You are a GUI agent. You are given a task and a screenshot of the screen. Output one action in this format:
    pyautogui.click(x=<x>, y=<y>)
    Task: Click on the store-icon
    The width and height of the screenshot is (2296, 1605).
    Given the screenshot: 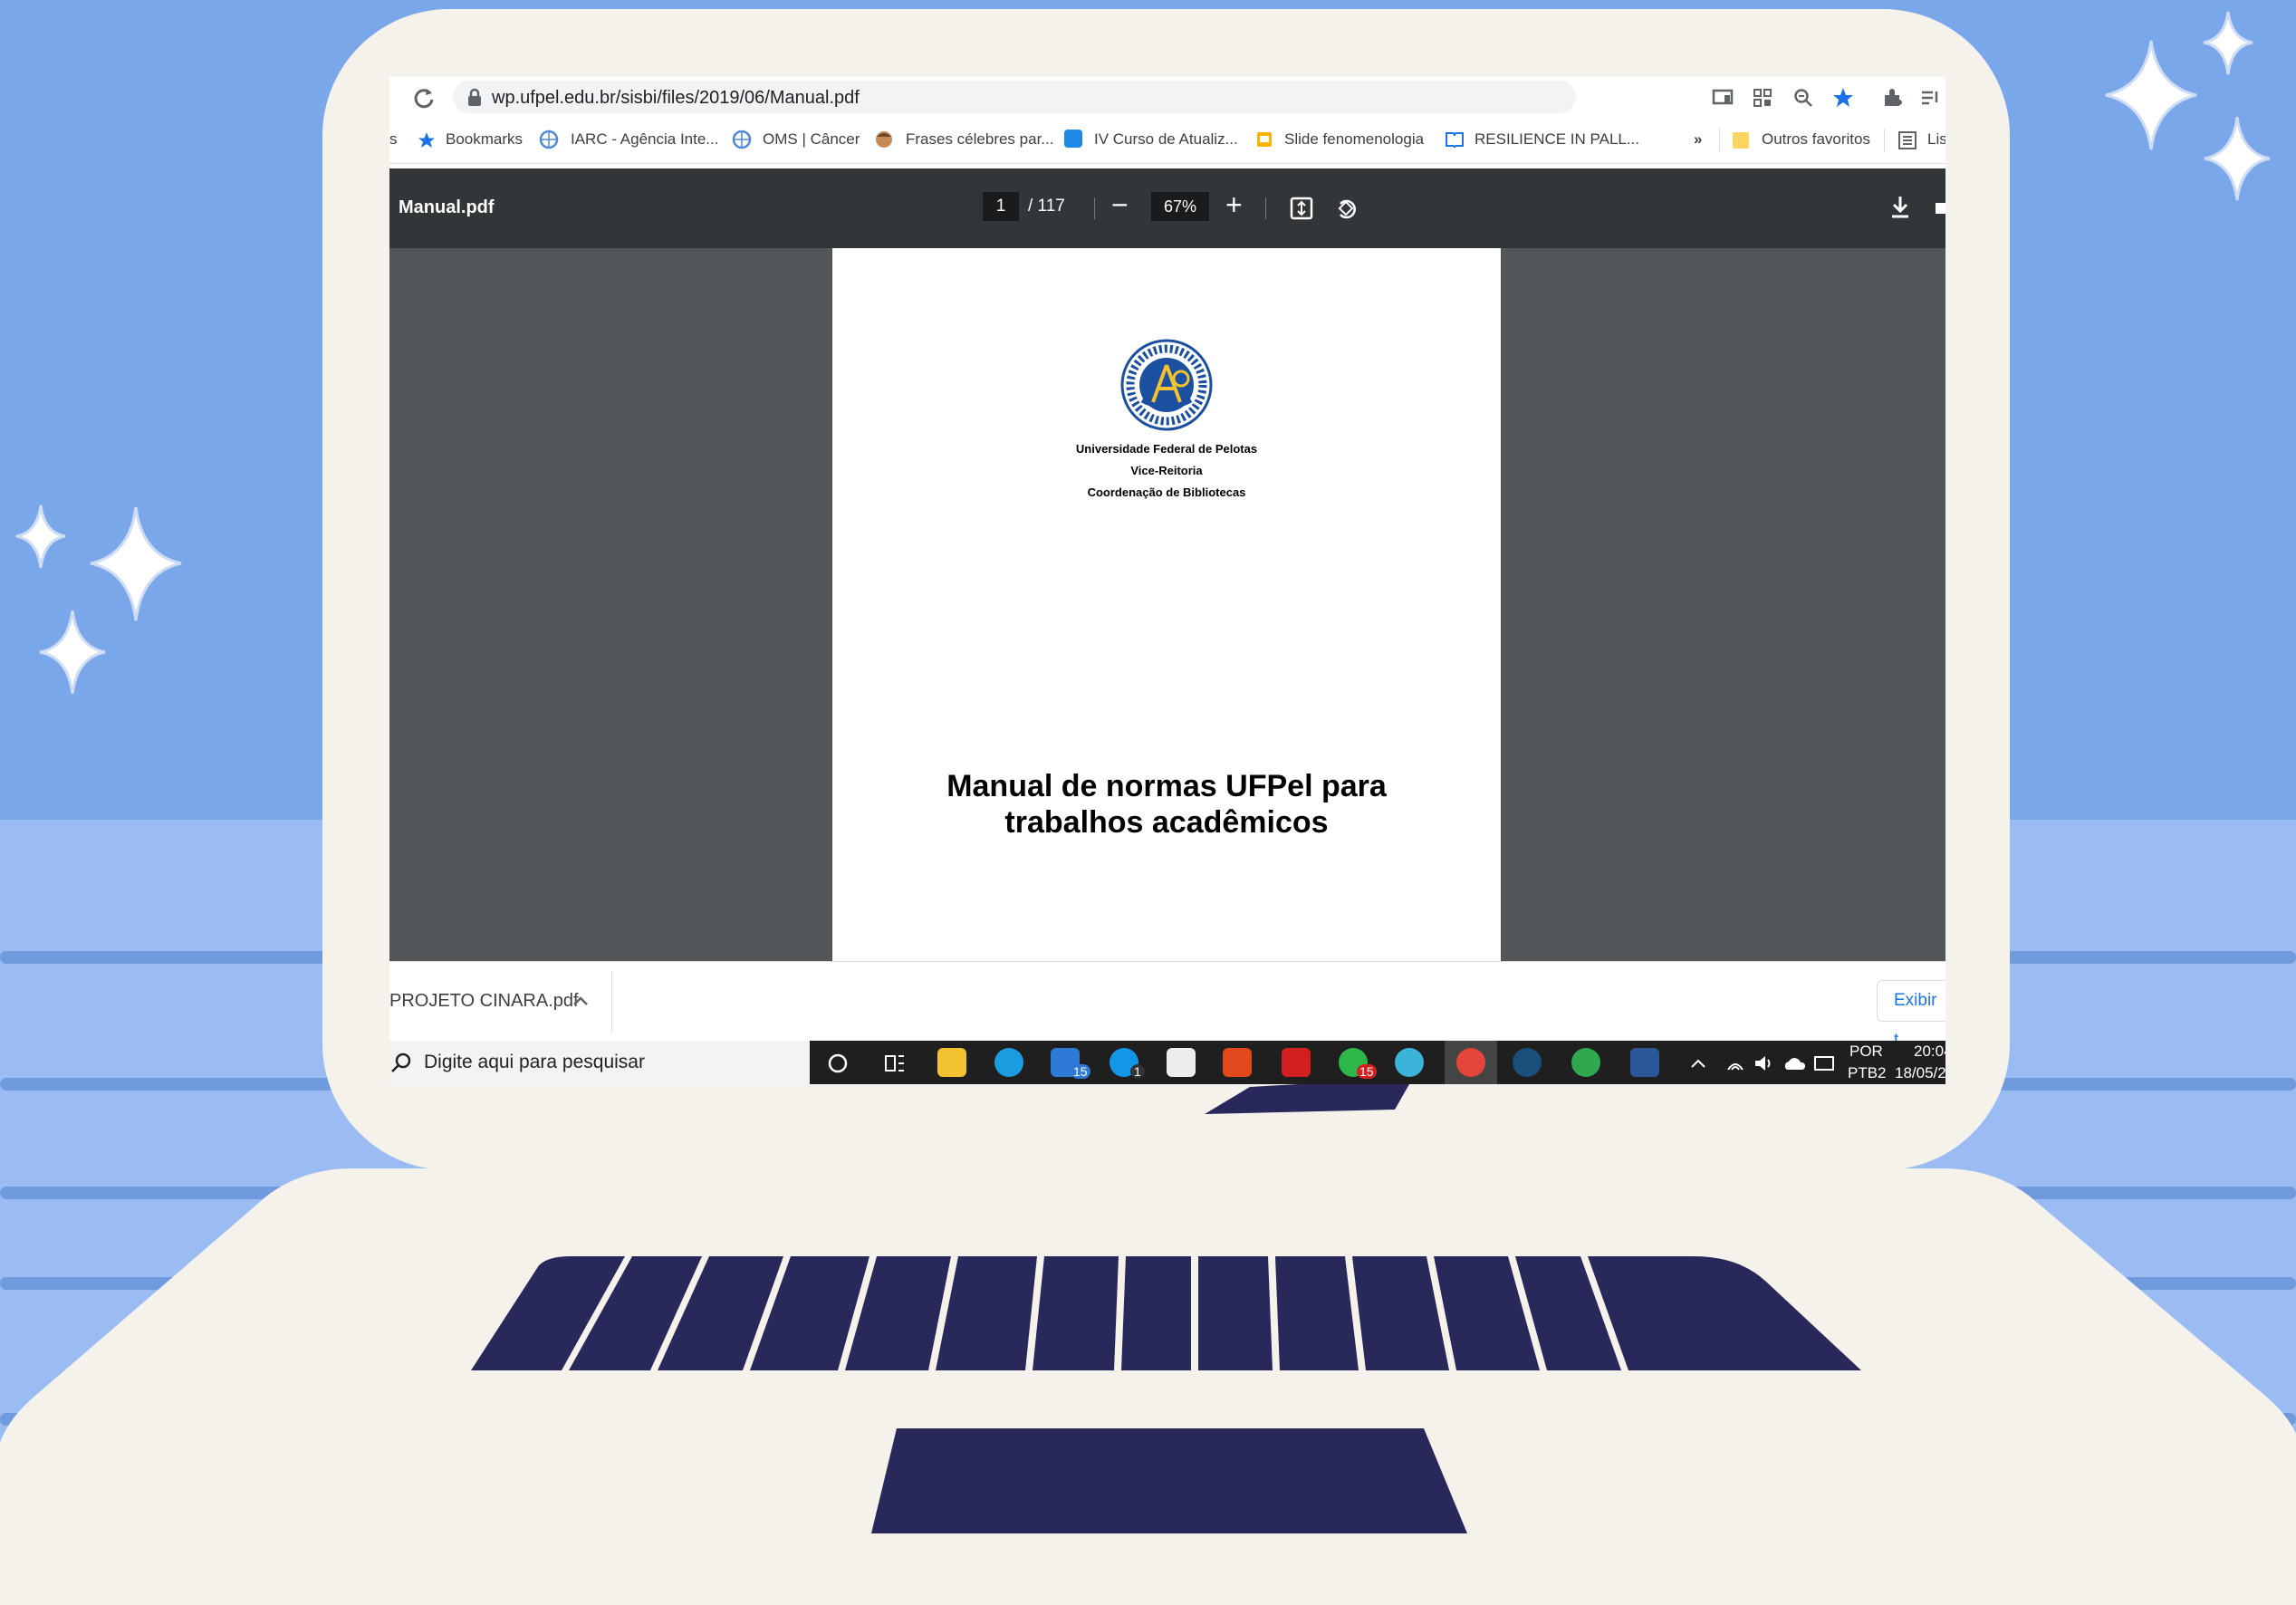 What is the action you would take?
    pyautogui.click(x=1181, y=1062)
    